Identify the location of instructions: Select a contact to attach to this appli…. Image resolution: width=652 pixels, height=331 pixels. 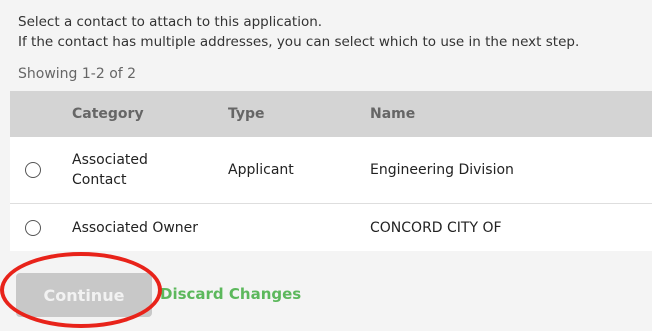
(298, 32).